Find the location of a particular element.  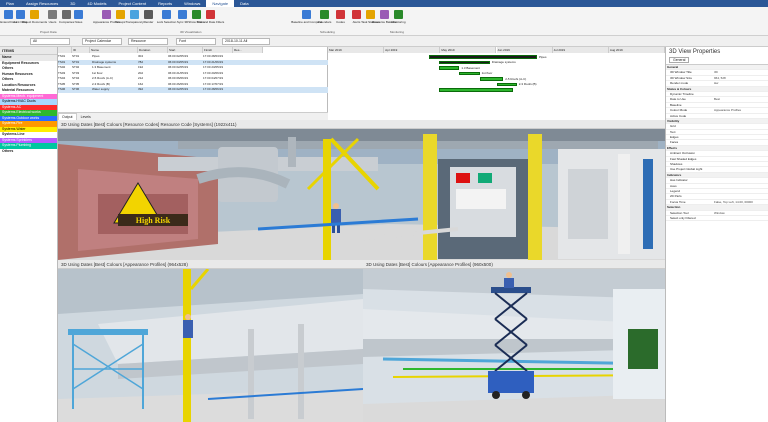

property-value: Best is located at coordinates (717, 99).